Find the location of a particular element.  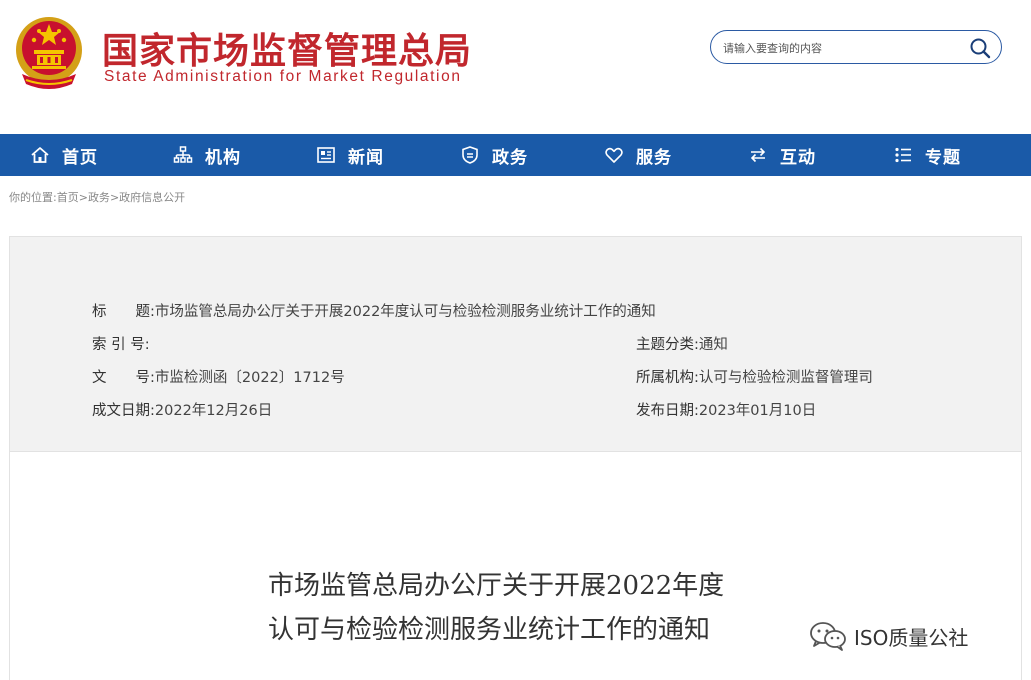

info-published-date-row: 发布日期:2023年01月10日 is located at coordinates (726, 409).